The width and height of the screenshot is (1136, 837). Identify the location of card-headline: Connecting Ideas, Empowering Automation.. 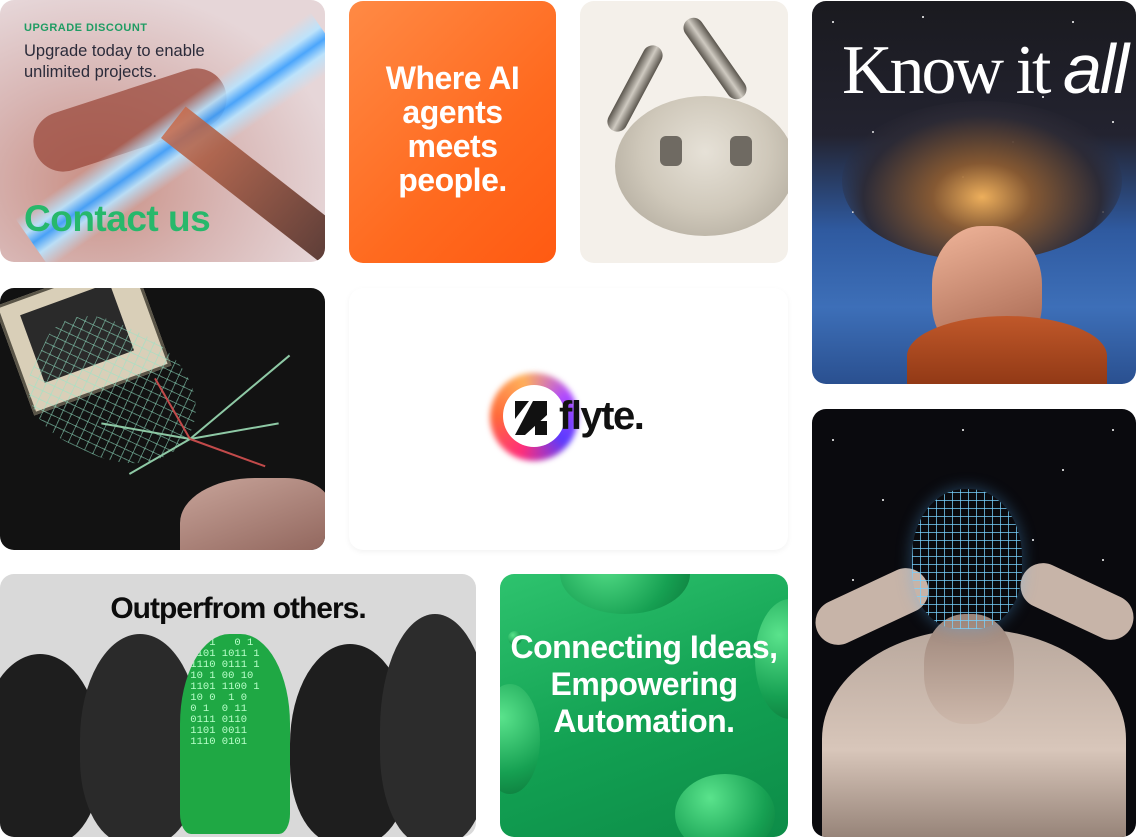
(644, 684).